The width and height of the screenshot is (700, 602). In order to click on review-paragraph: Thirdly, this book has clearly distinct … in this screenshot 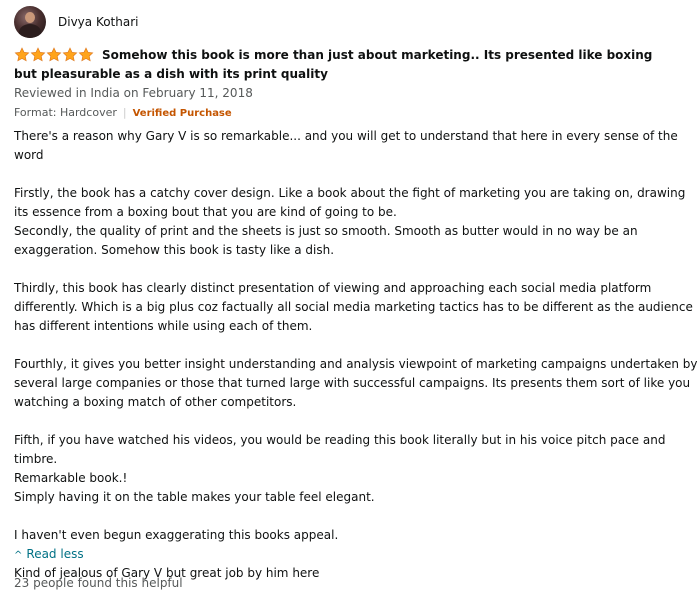, I will do `click(353, 307)`.